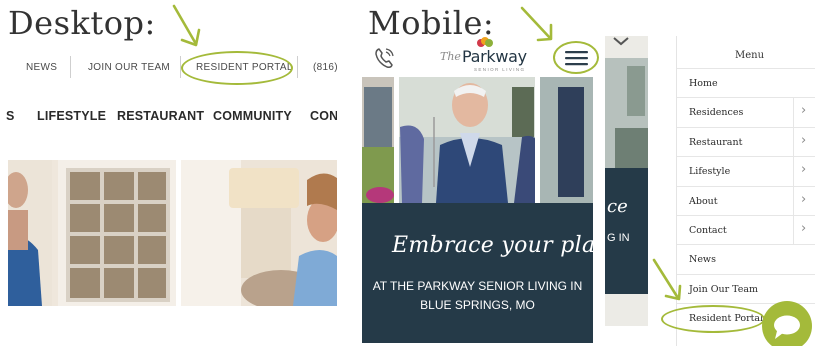 The image size is (815, 346). Describe the element at coordinates (129, 67) in the screenshot. I see `nav-join-team-link: JOIN OUR TEAM` at that location.